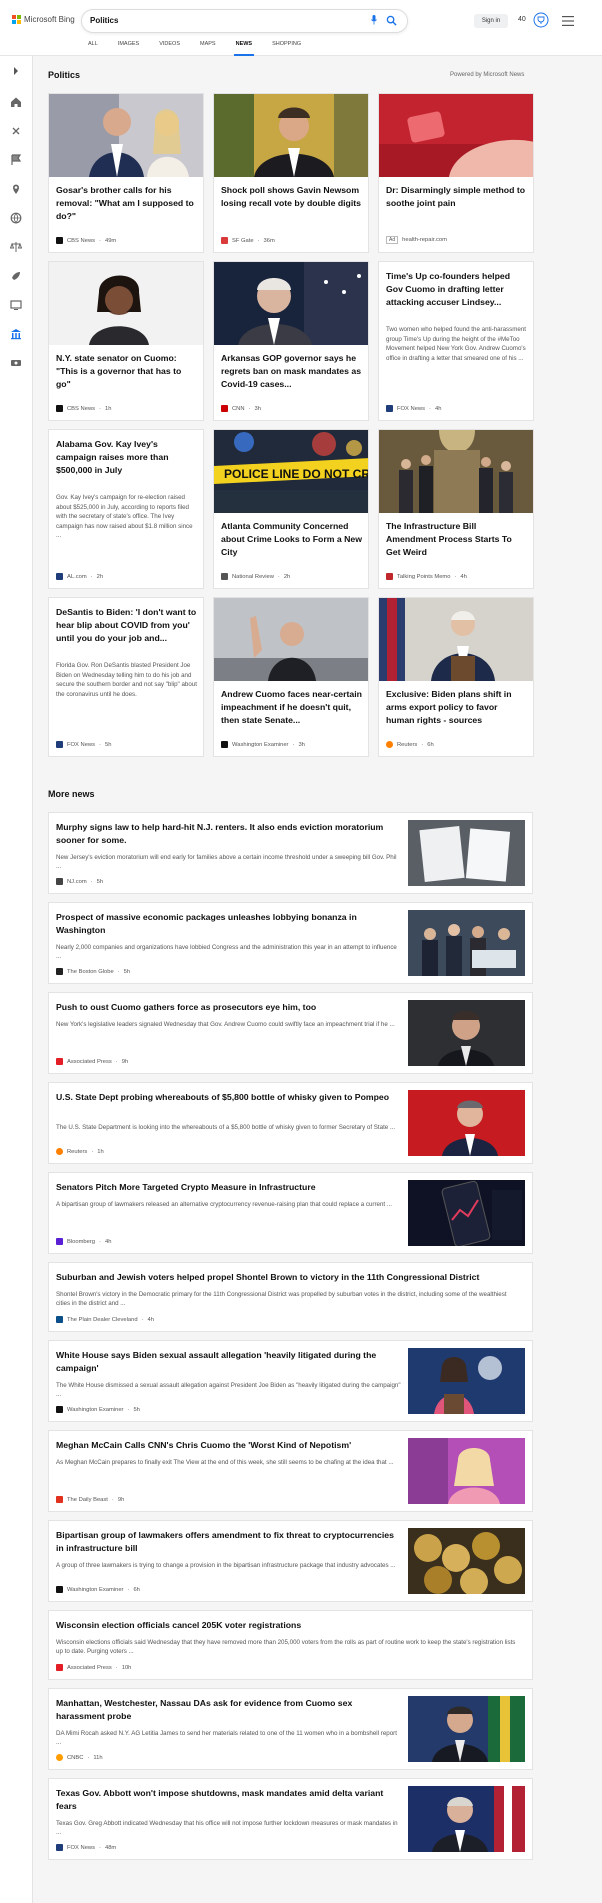  What do you see at coordinates (104, 20) in the screenshot?
I see `search-query: Politics` at bounding box center [104, 20].